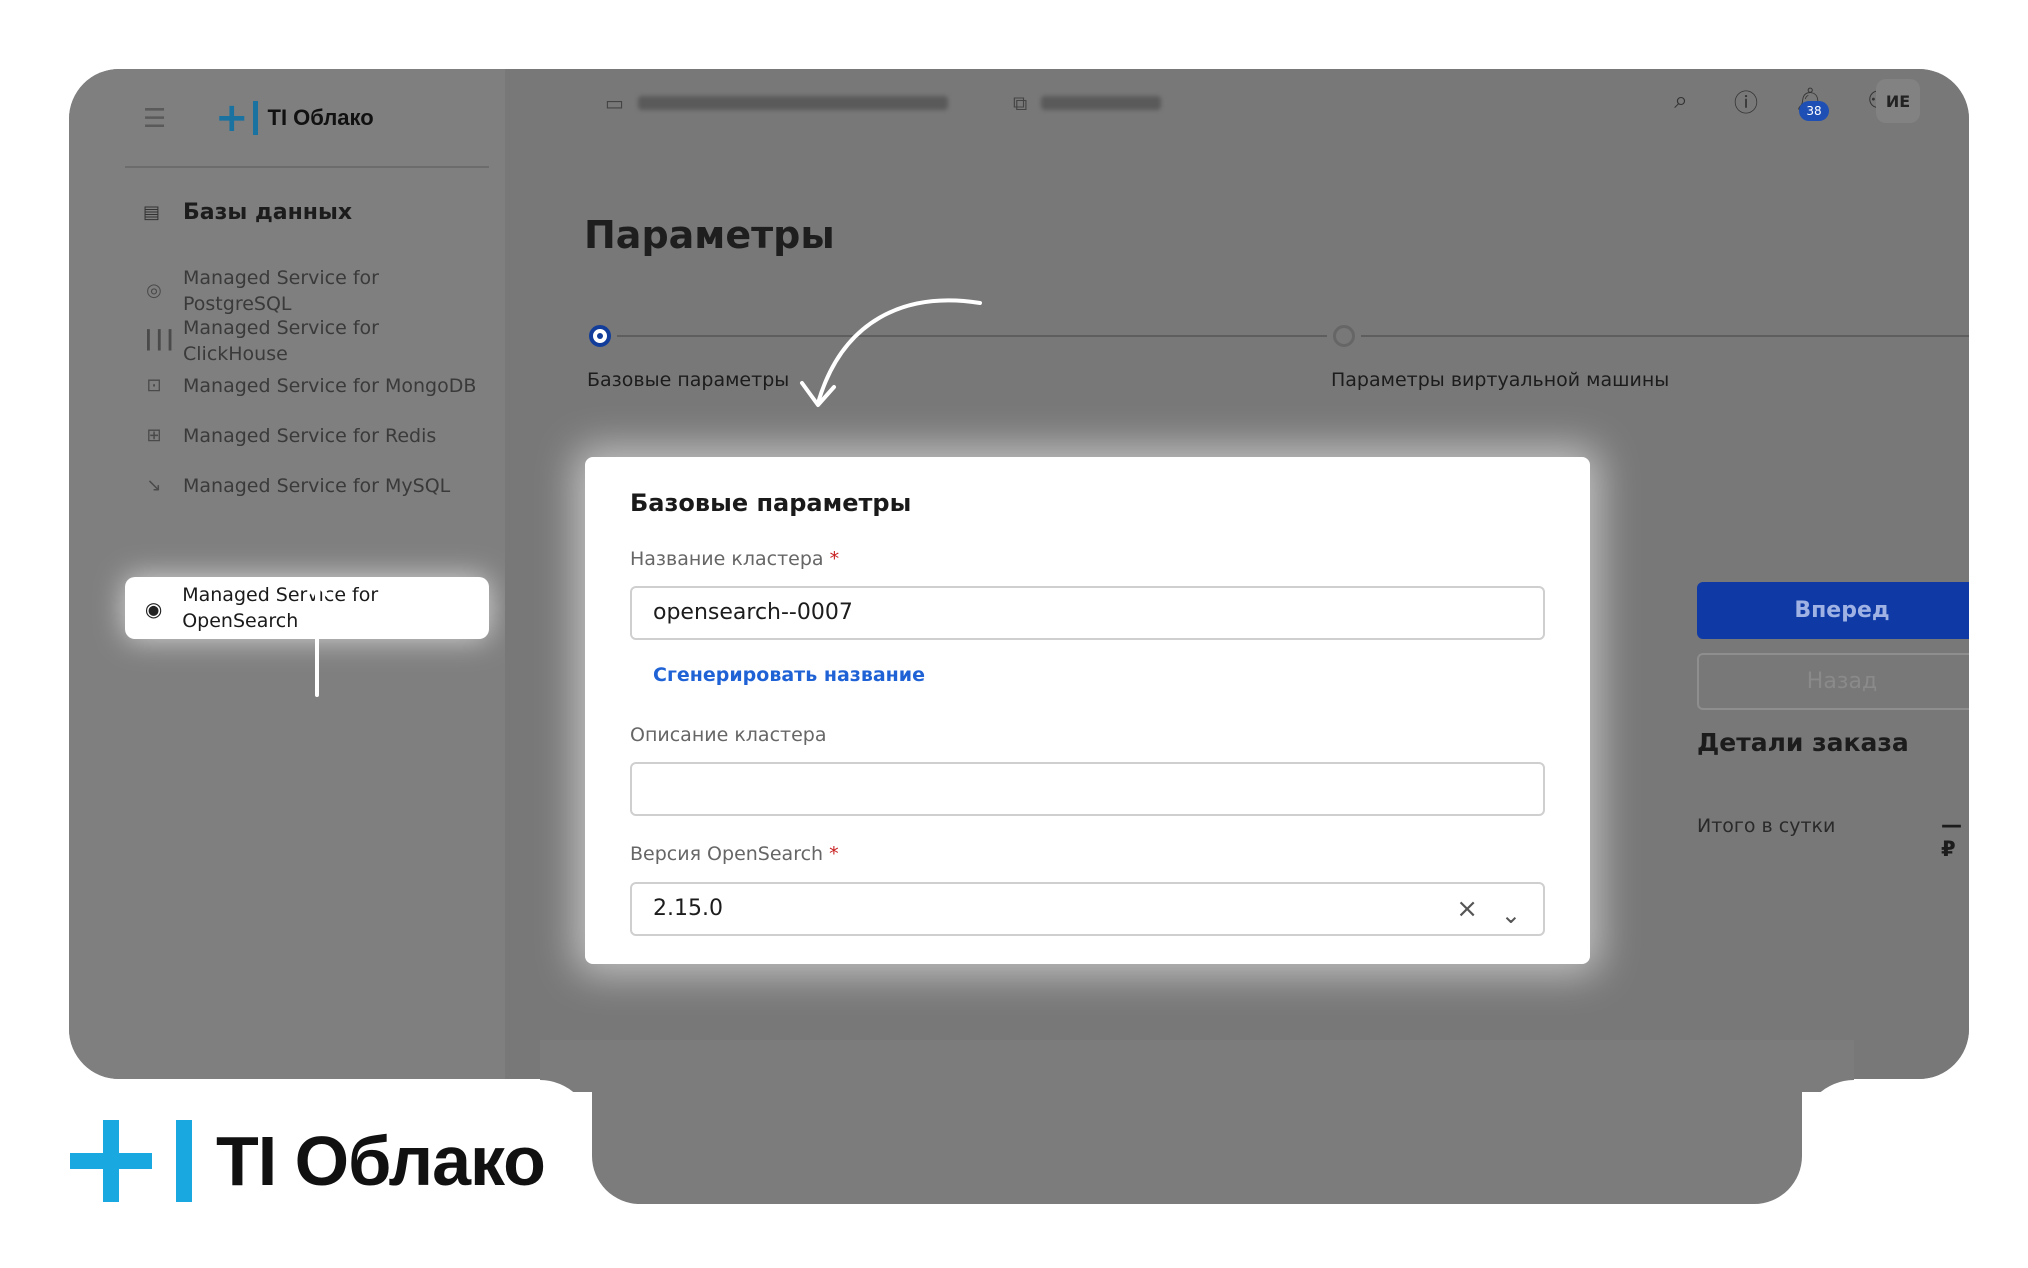  Describe the element at coordinates (727, 854) in the screenshot. I see `opensearch-version-label-text: Версия OpenSearch` at that location.